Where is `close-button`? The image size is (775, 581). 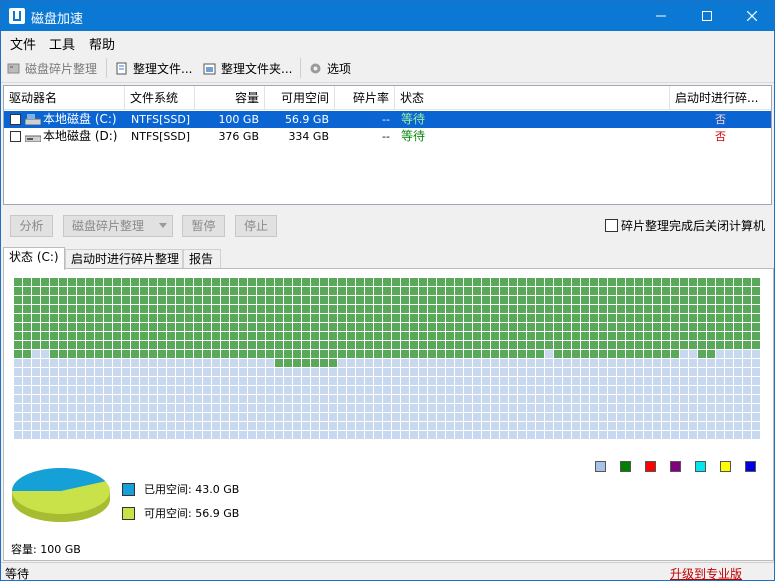 close-button is located at coordinates (751, 16).